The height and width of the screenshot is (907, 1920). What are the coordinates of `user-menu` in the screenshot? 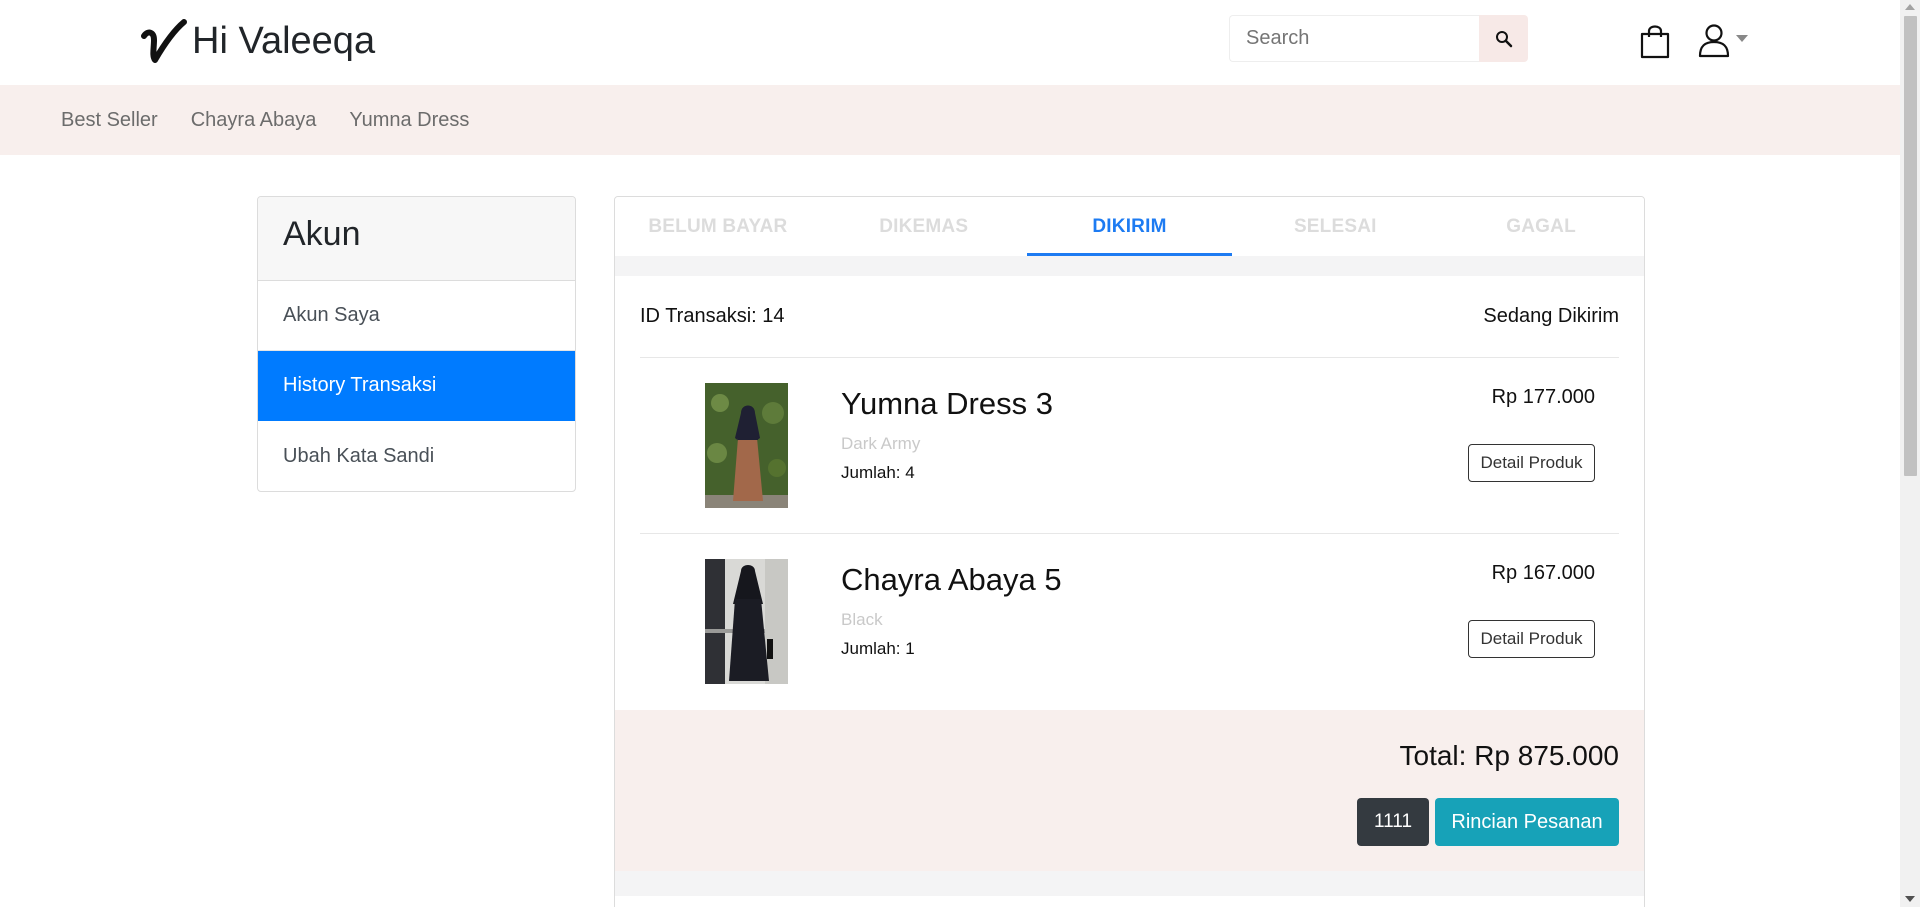 It's located at (1722, 40).